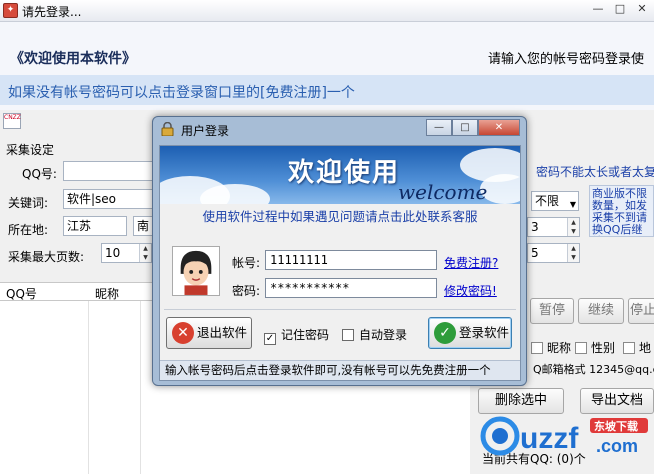 This screenshot has height=474, width=654. Describe the element at coordinates (12, 121) in the screenshot. I see `cnzz-stats-icon: CNZZ` at that location.